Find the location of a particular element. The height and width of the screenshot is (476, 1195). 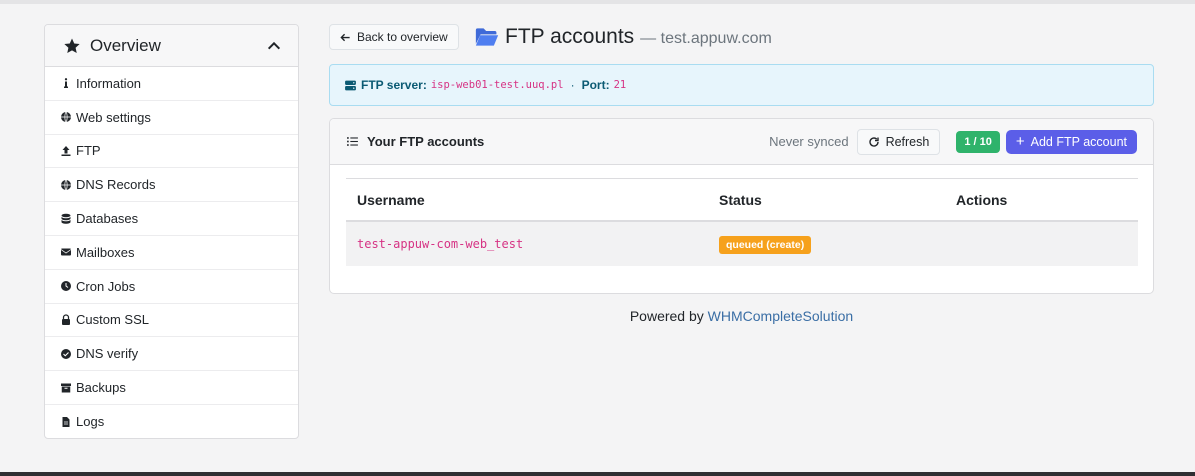

sidebar-item-web-settings: Web settings is located at coordinates (171, 118).